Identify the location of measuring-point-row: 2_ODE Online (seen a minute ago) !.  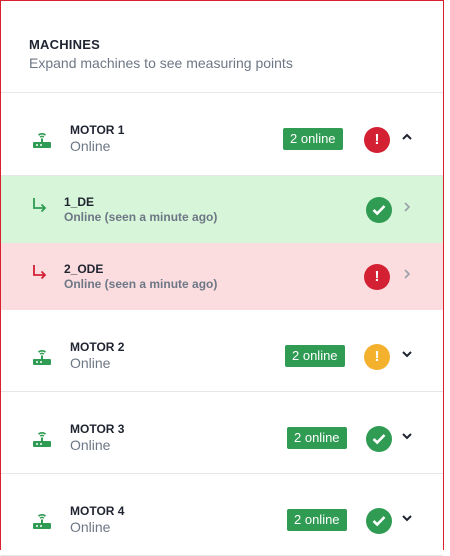
(222, 276).